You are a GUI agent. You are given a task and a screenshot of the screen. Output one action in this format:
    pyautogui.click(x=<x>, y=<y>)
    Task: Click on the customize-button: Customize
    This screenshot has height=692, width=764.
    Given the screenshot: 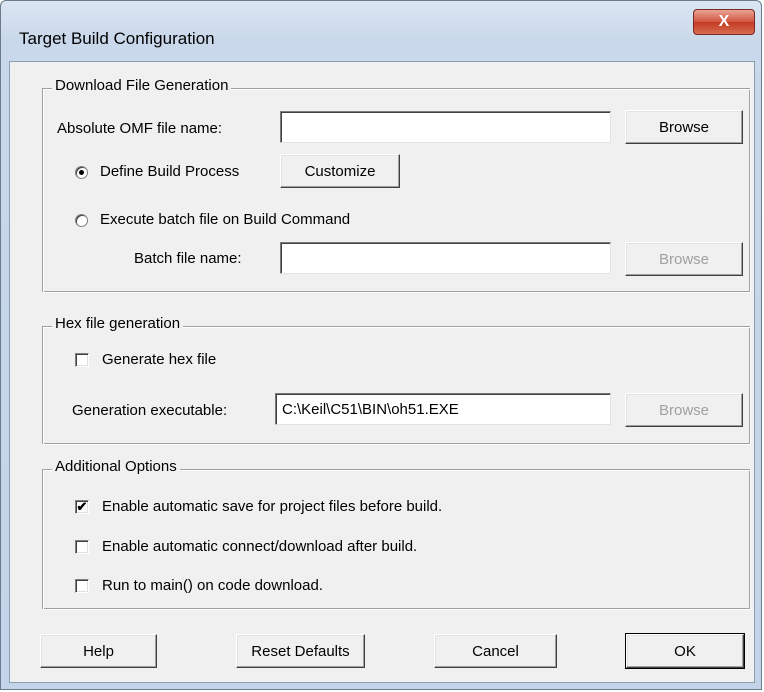 What is the action you would take?
    pyautogui.click(x=340, y=171)
    